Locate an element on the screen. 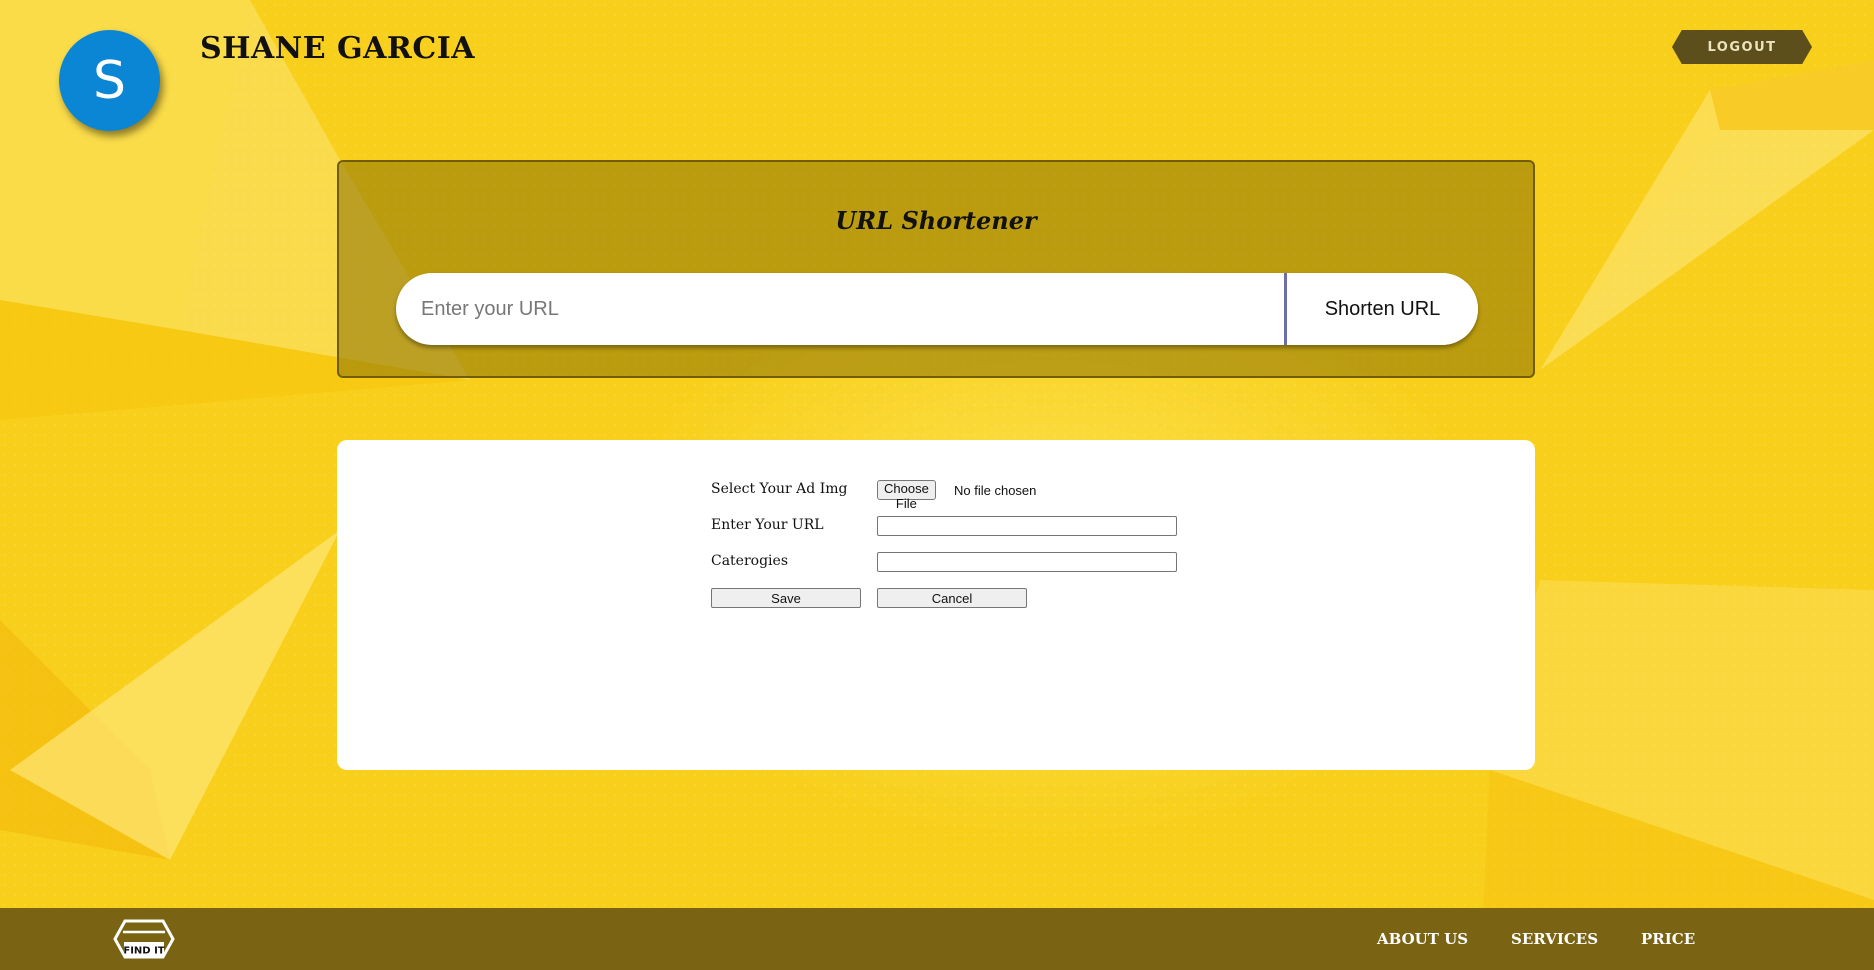  url-input is located at coordinates (840, 309).